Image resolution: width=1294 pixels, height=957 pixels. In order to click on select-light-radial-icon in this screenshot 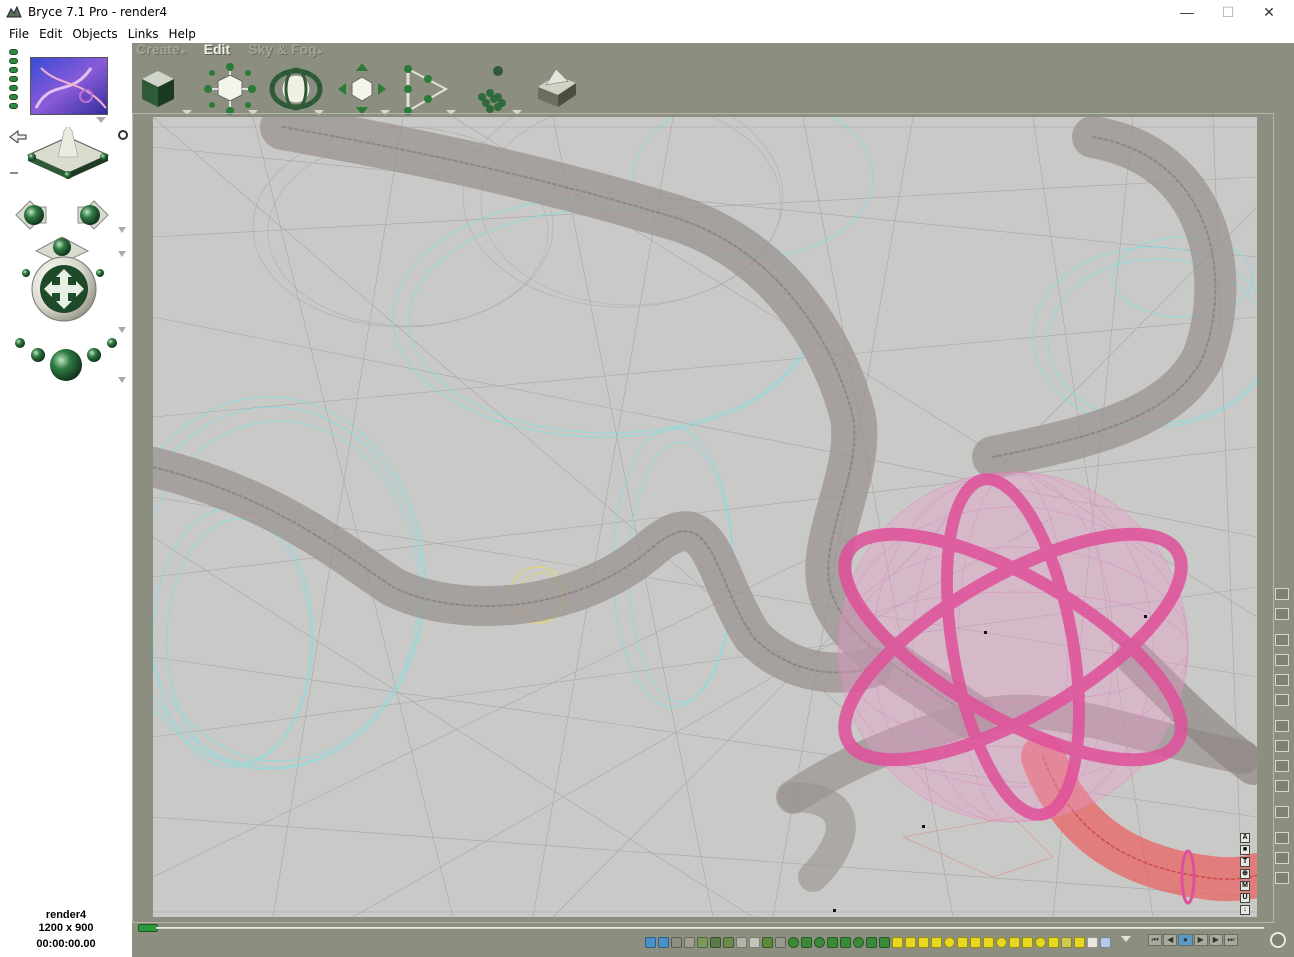, I will do `click(897, 942)`.